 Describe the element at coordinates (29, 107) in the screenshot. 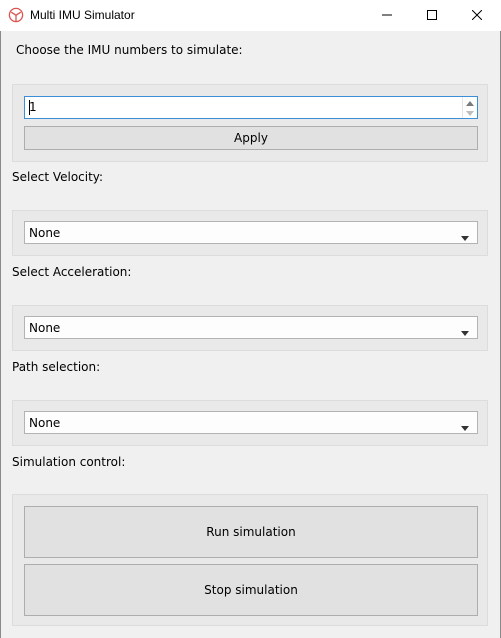

I see `text-cursor` at that location.